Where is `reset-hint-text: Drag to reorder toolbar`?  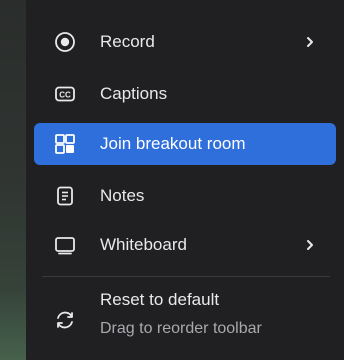 reset-hint-text: Drag to reorder toolbar is located at coordinates (181, 328).